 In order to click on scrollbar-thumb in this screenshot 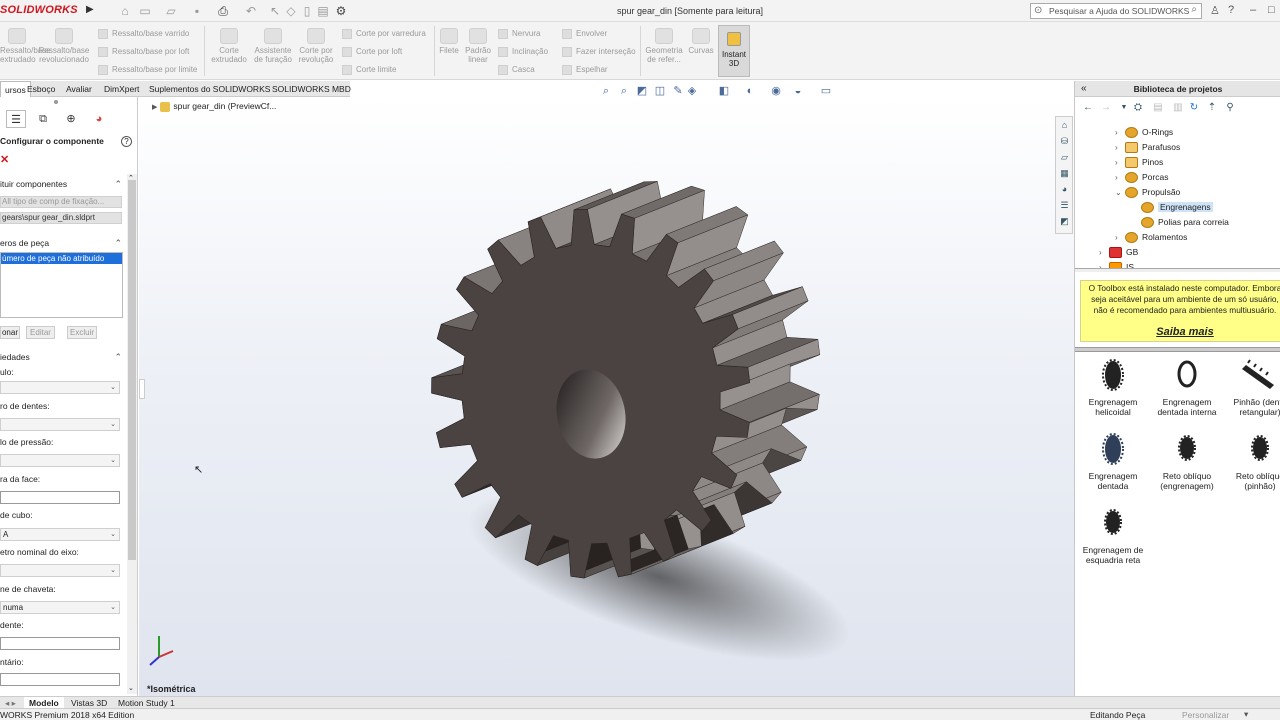, I will do `click(132, 370)`.